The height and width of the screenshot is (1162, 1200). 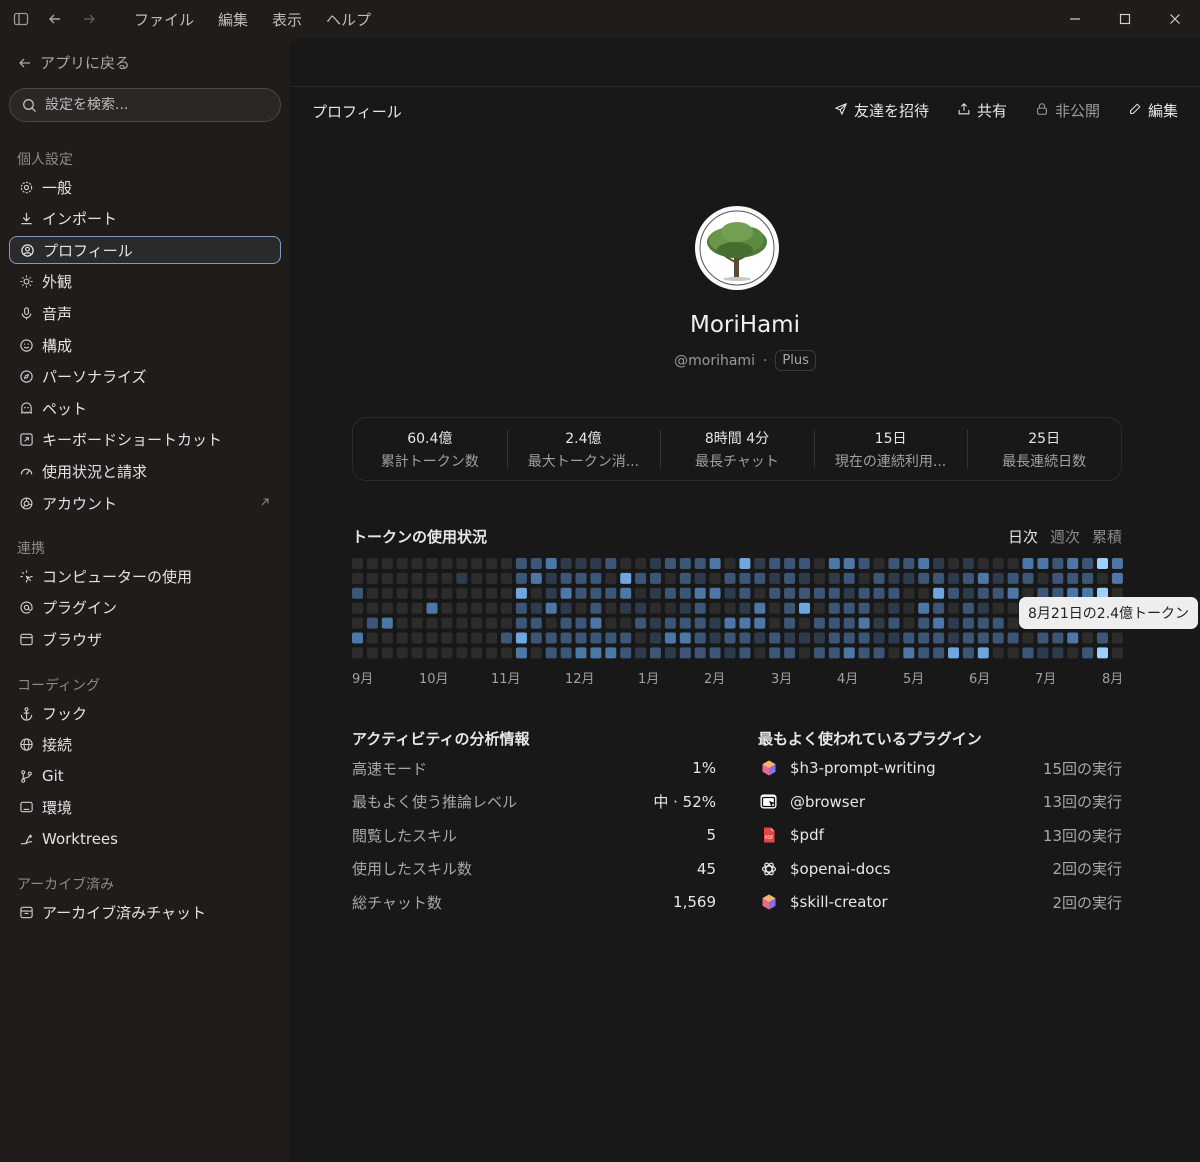 What do you see at coordinates (145, 912) in the screenshot?
I see `sidebar-item-archive: アーカイブ済みチャット` at bounding box center [145, 912].